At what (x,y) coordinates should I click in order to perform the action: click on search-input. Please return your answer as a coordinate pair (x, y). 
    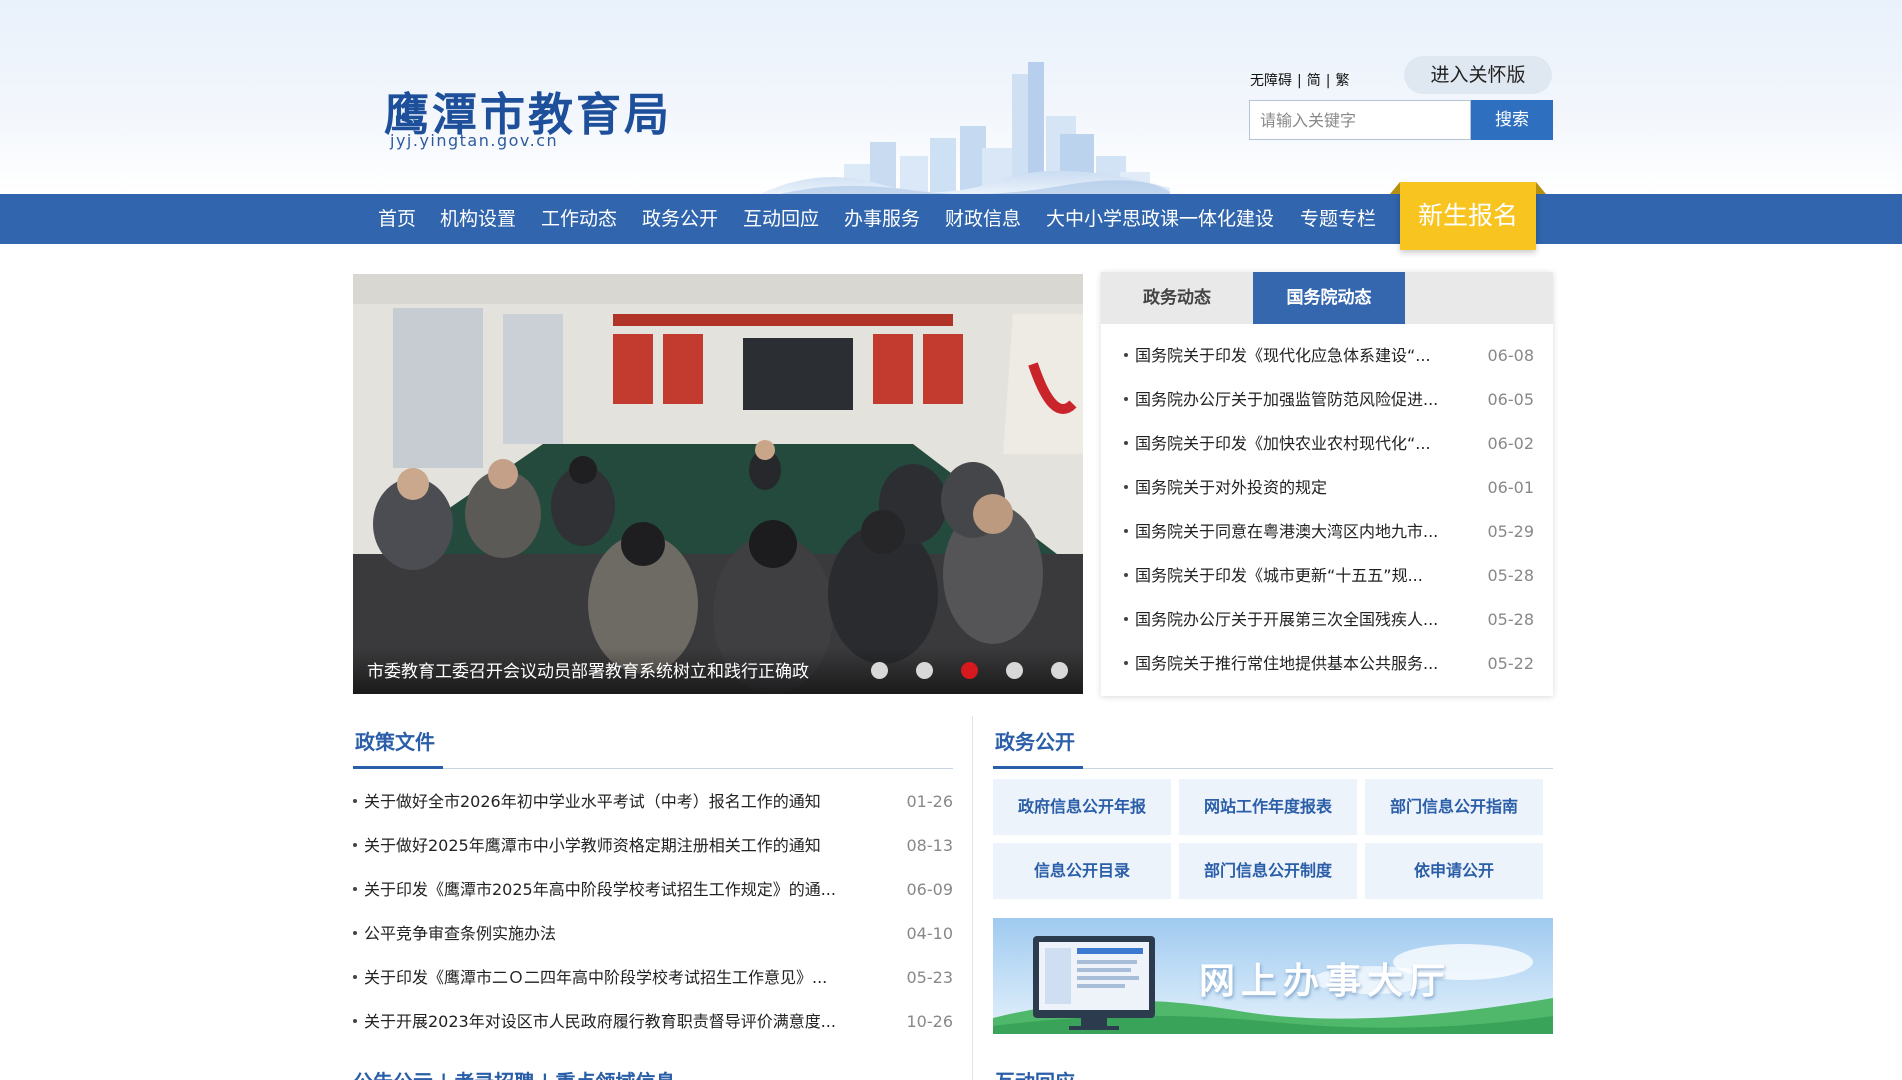
    Looking at the image, I should click on (1360, 120).